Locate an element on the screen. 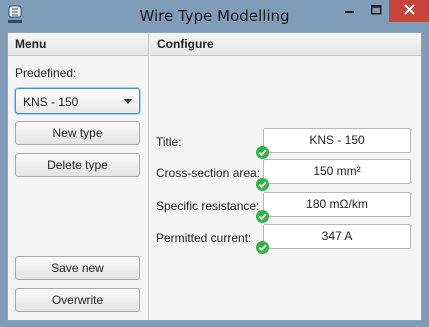  permitted-current-field: 347 A is located at coordinates (337, 236).